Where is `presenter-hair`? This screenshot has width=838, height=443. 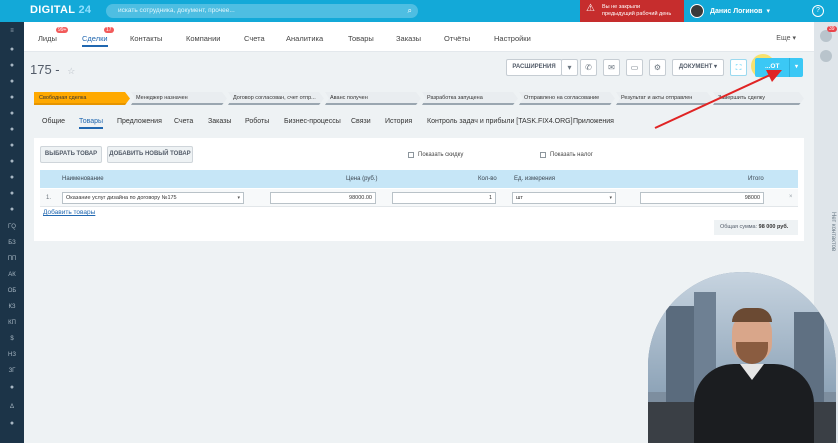
presenter-hair is located at coordinates (752, 315).